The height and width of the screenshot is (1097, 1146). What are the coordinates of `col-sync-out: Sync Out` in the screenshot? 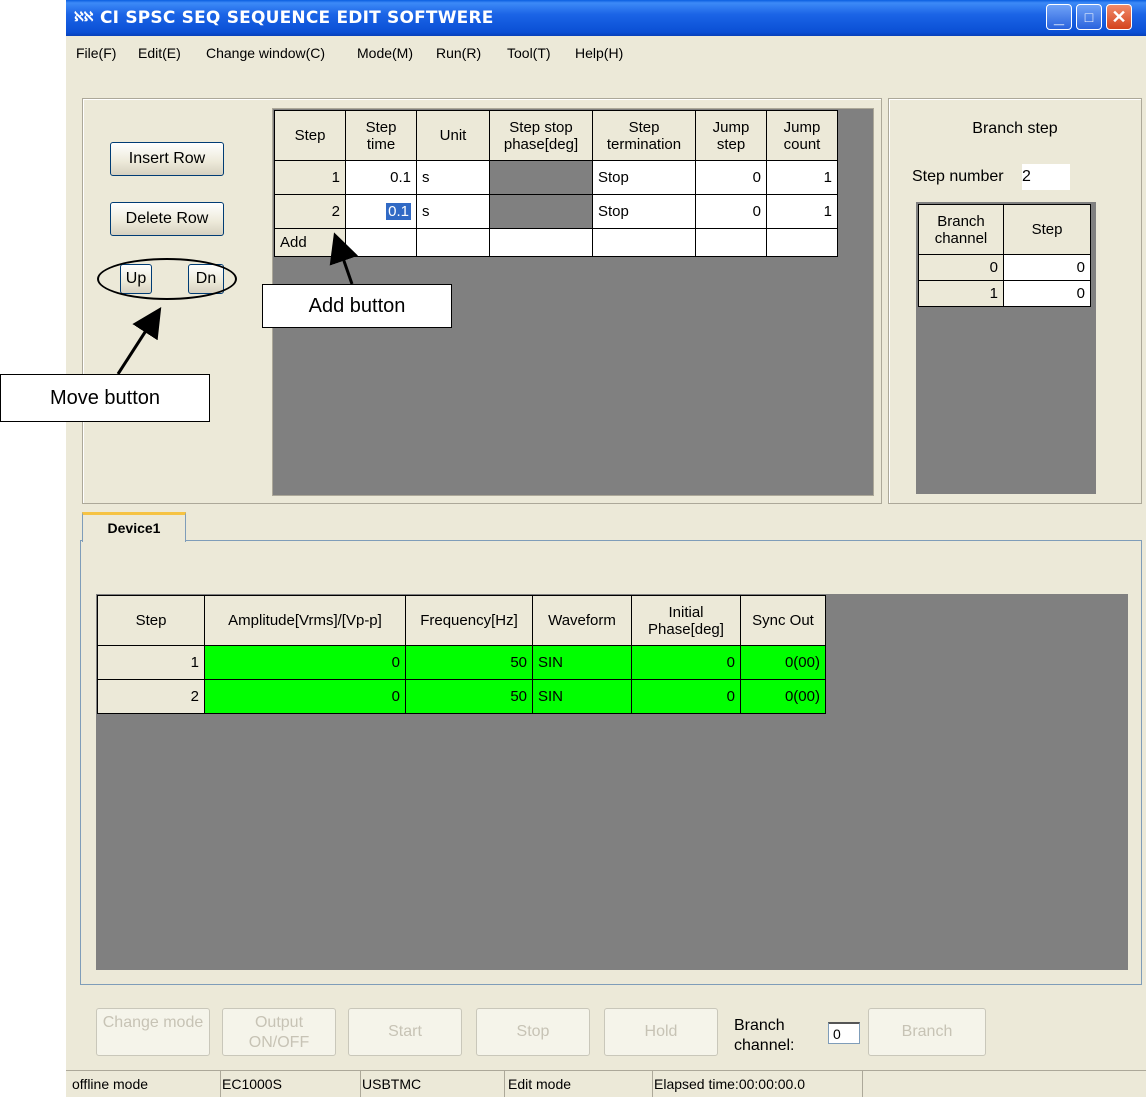 It's located at (783, 620).